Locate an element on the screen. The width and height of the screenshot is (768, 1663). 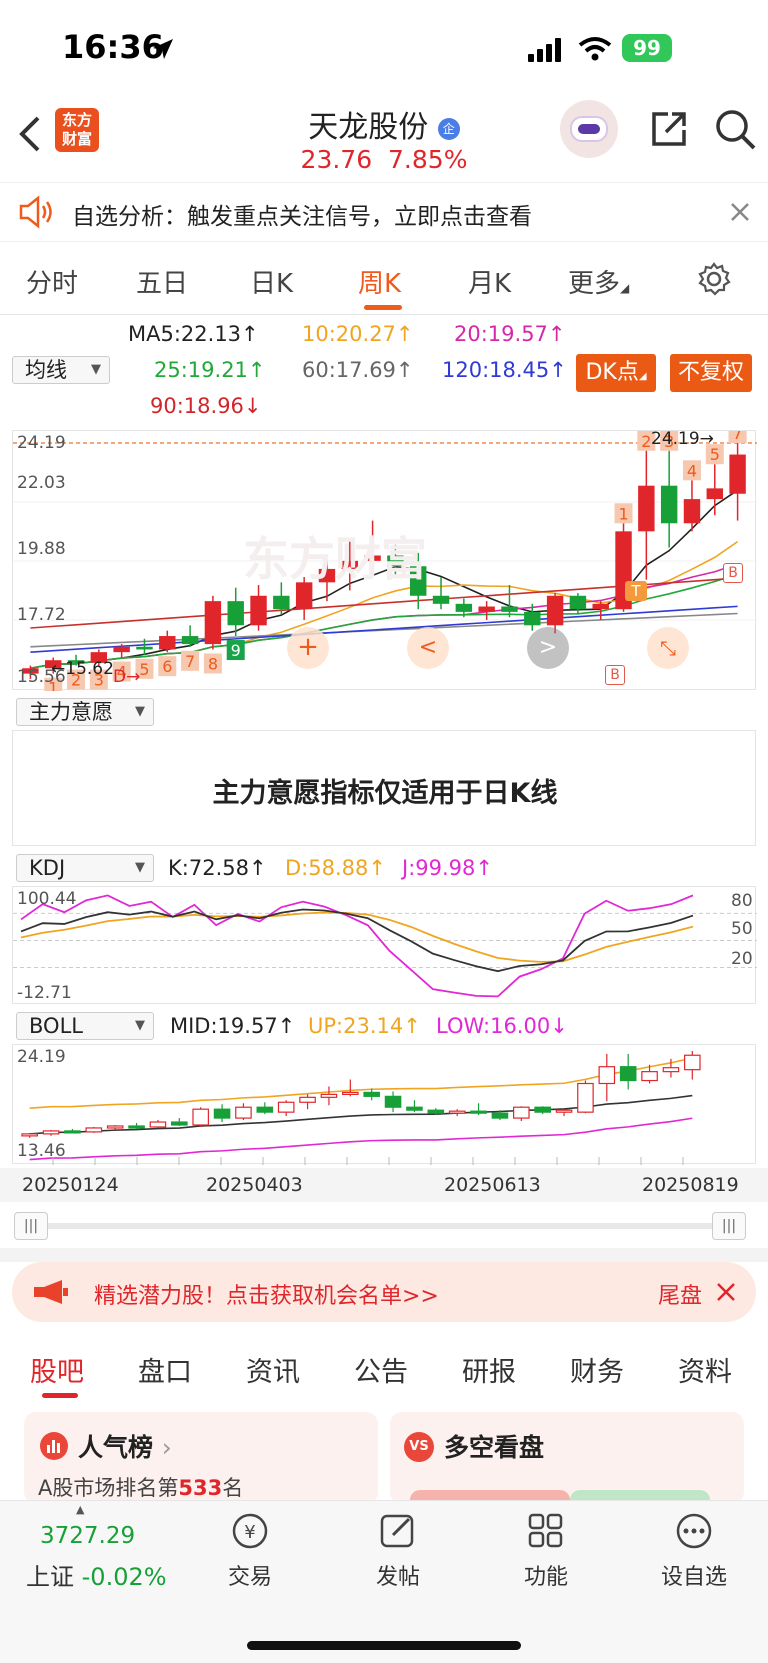
search-icon is located at coordinates (736, 130).